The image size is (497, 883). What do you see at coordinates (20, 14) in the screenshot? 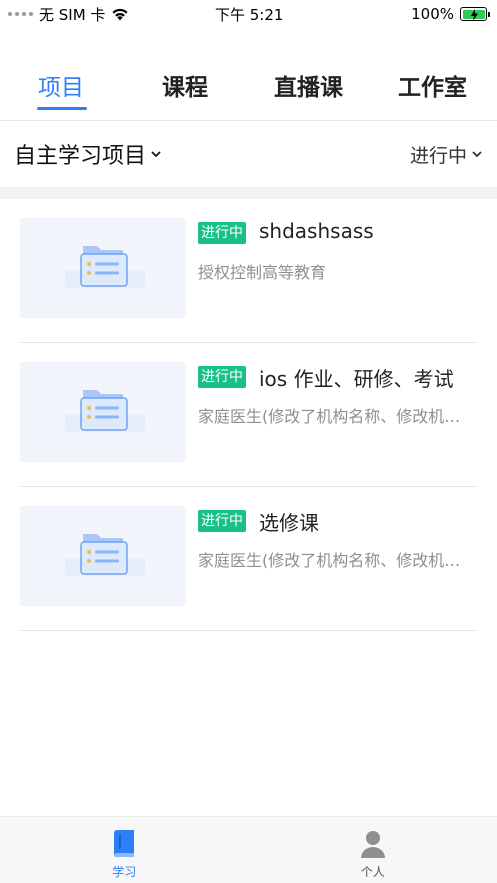
I see `signal-icon` at bounding box center [20, 14].